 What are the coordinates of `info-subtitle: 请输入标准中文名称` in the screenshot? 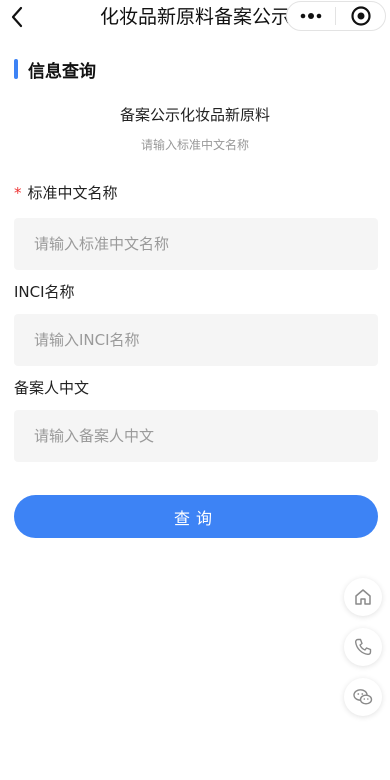 It's located at (194, 145).